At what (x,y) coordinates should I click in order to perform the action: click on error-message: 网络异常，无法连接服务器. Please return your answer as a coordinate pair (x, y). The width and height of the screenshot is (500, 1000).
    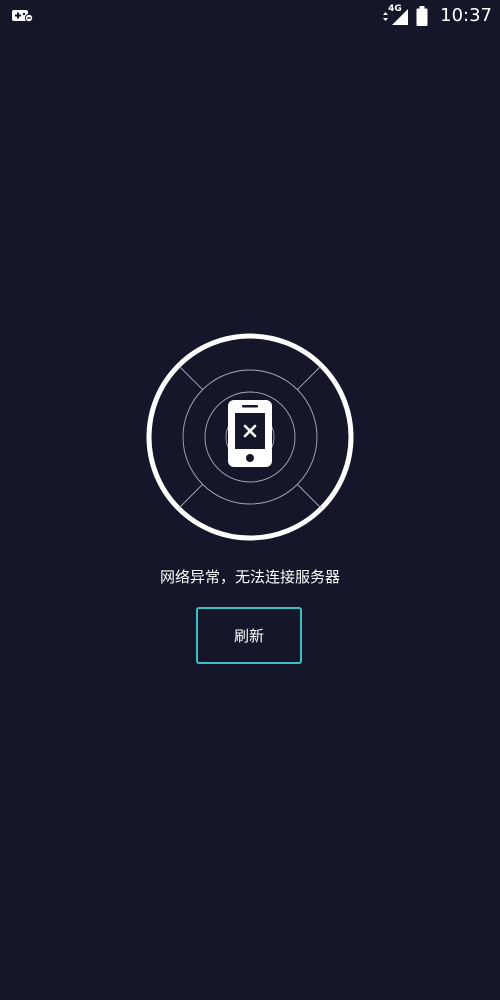
    Looking at the image, I should click on (249, 577).